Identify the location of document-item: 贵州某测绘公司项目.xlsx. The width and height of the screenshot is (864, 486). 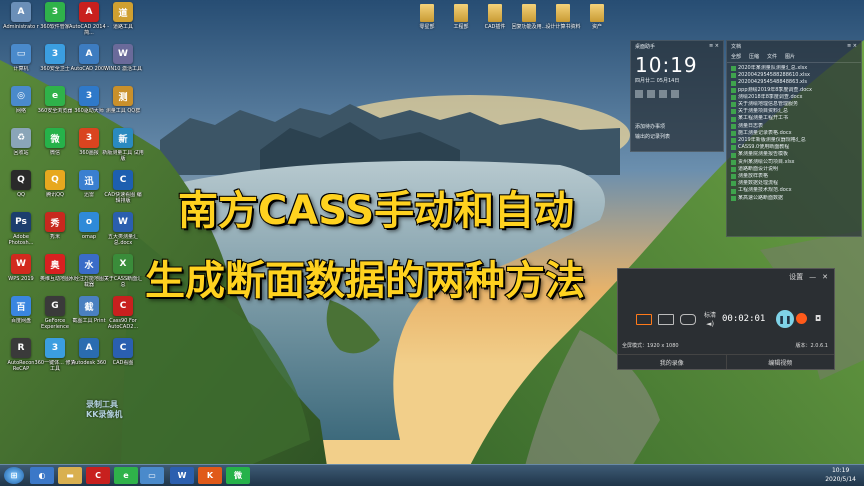
(794, 162).